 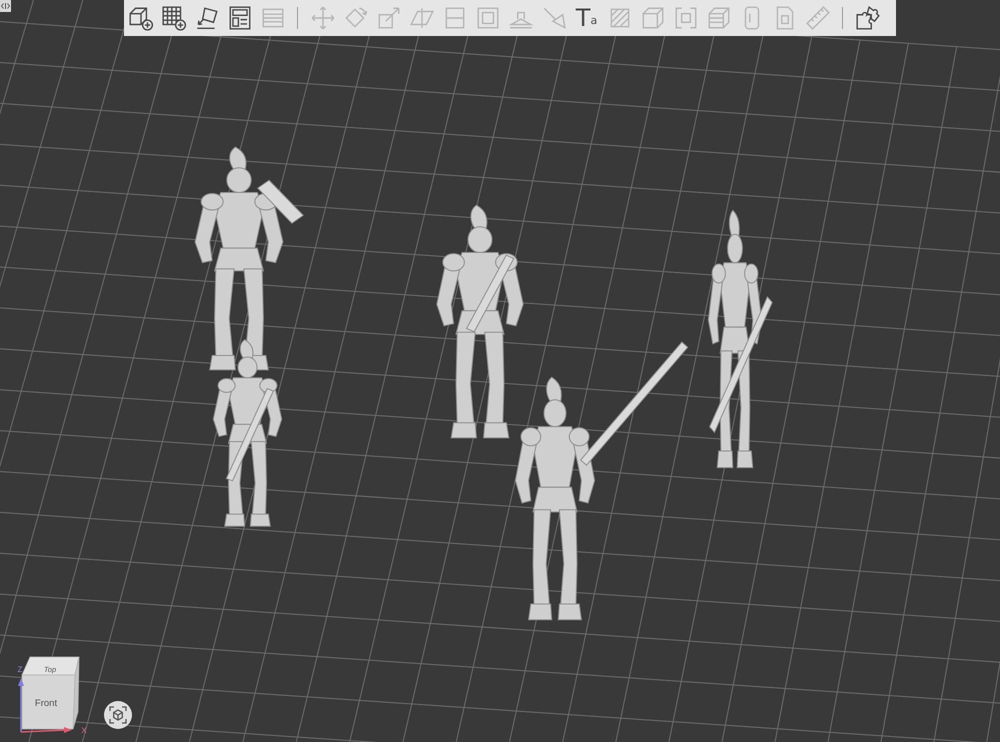 What do you see at coordinates (20, 669) in the screenshot?
I see `axis-label: Z` at bounding box center [20, 669].